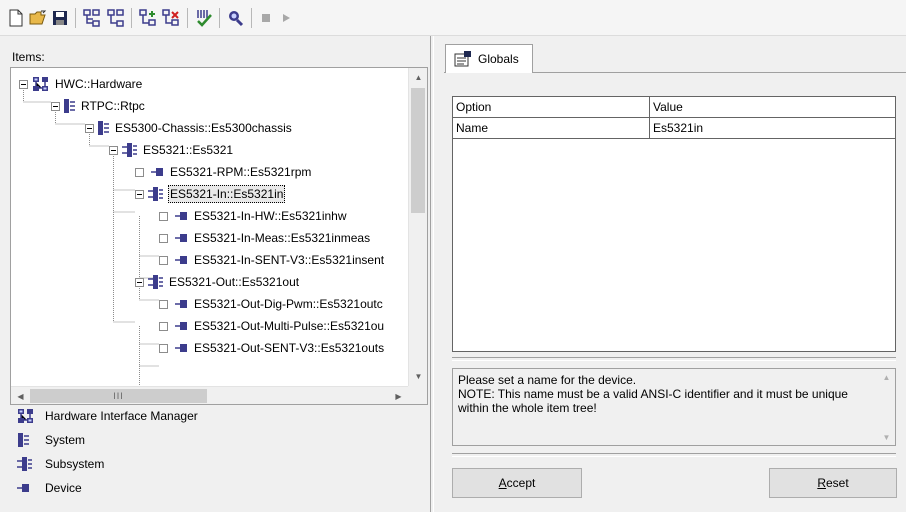 The height and width of the screenshot is (512, 906). Describe the element at coordinates (272, 260) in the screenshot. I see `tree-node-device: ES5321-In-SENT-V3::Es5321insent` at that location.